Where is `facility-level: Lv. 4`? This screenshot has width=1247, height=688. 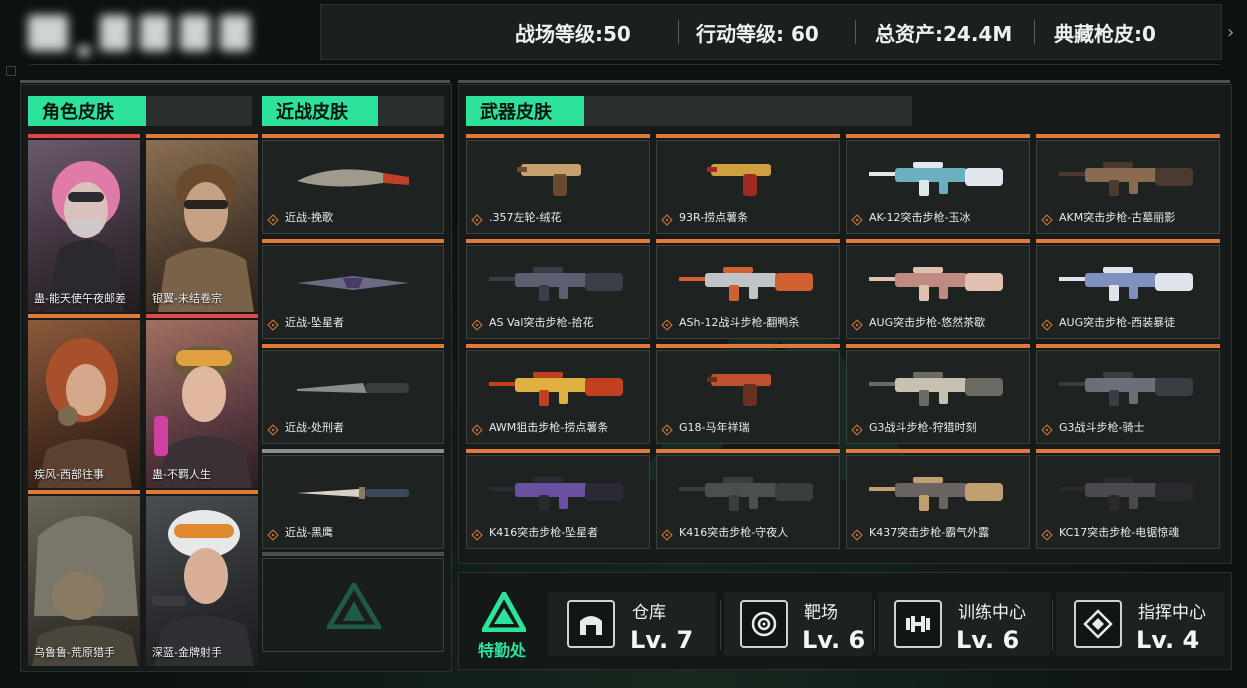 facility-level: Lv. 4 is located at coordinates (1168, 640).